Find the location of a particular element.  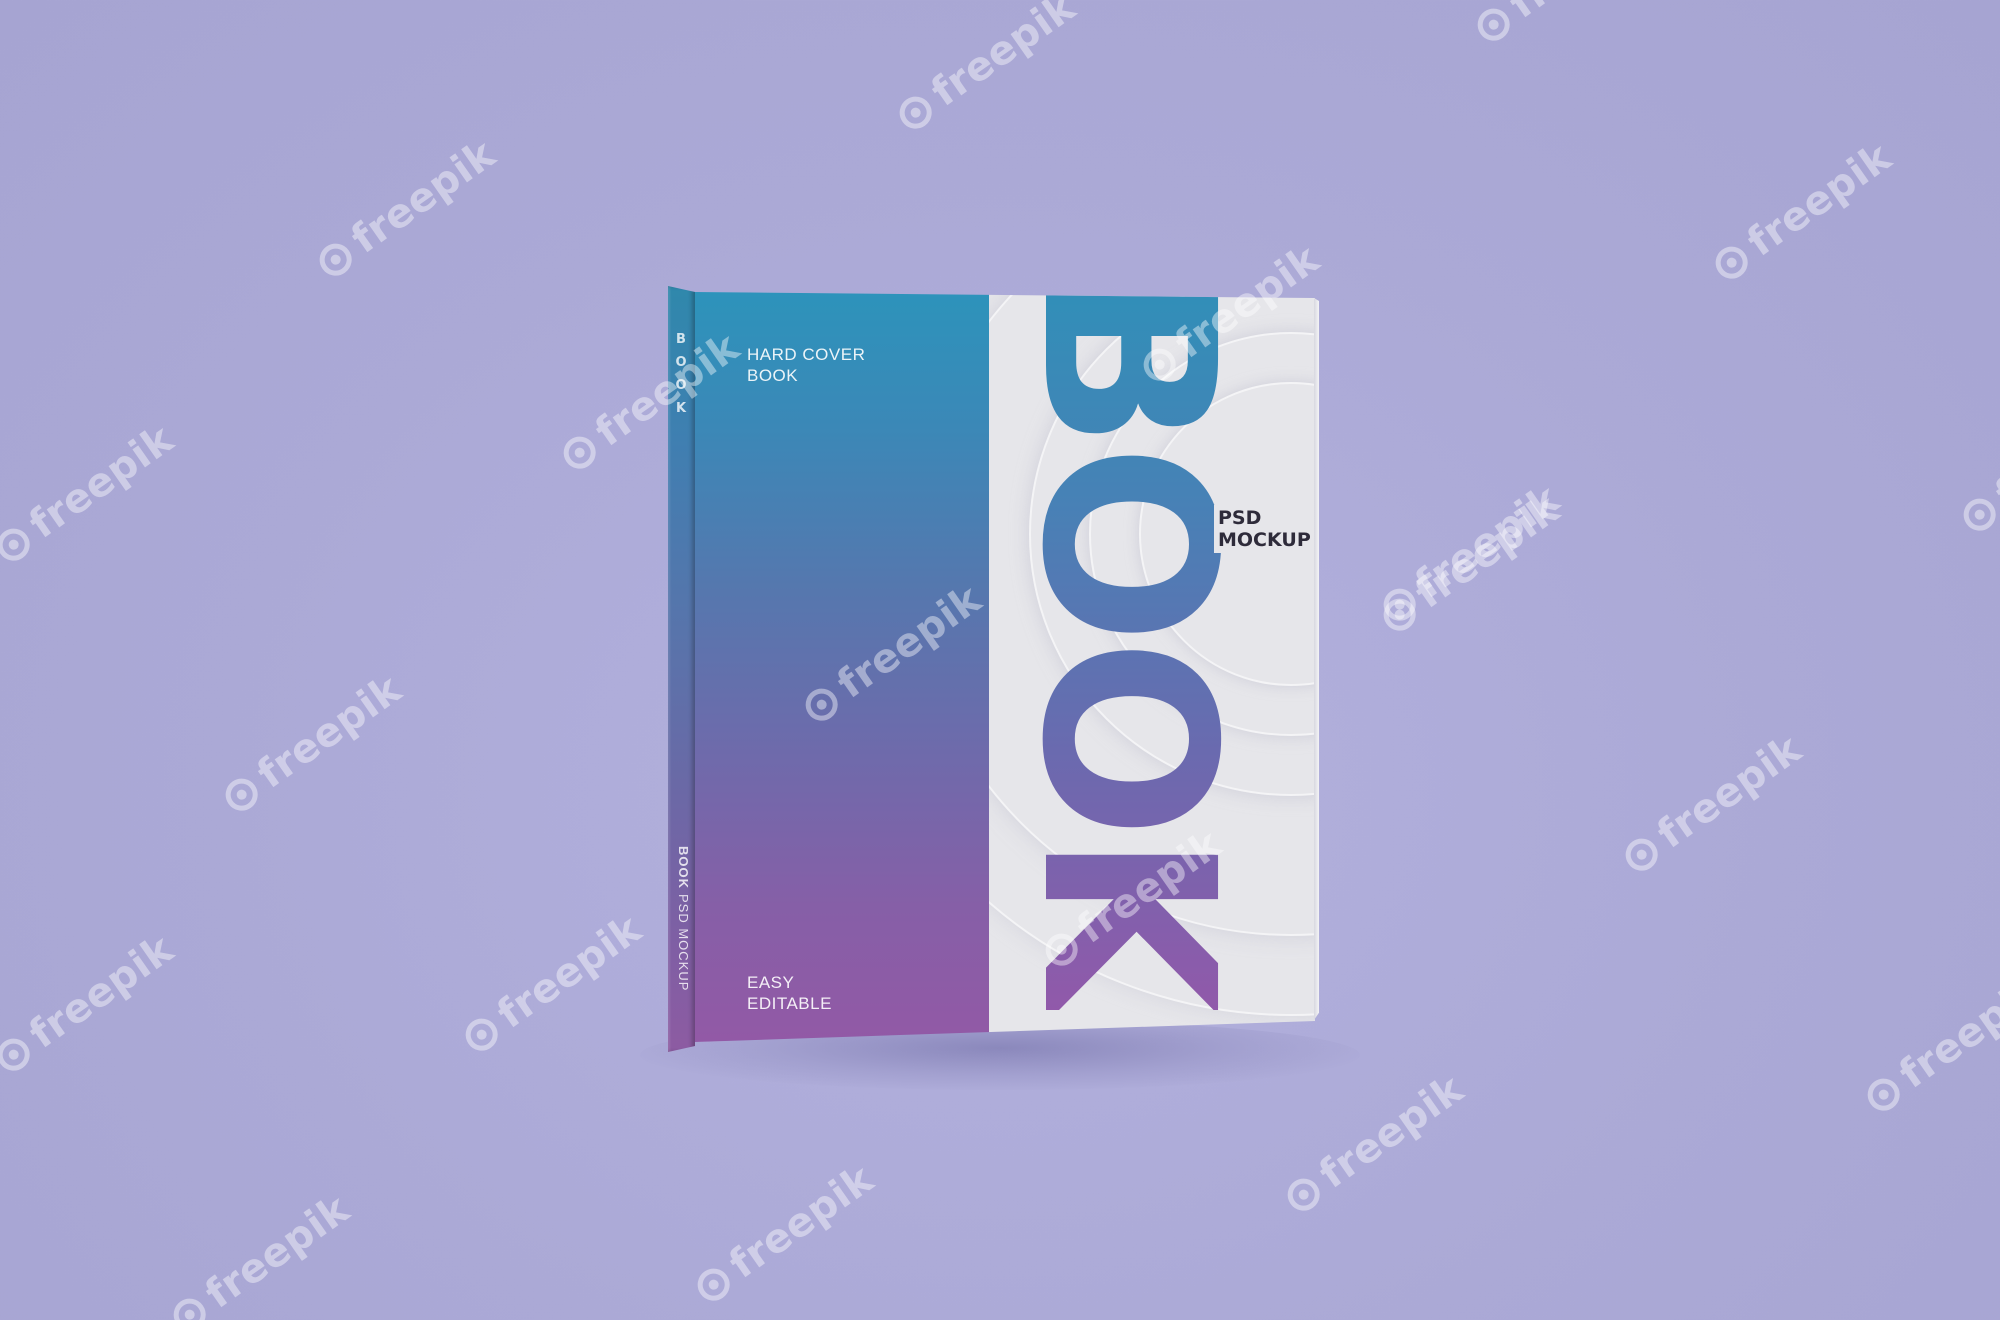

cover-bottom-caption: EASY EDITABLE is located at coordinates (789, 993).